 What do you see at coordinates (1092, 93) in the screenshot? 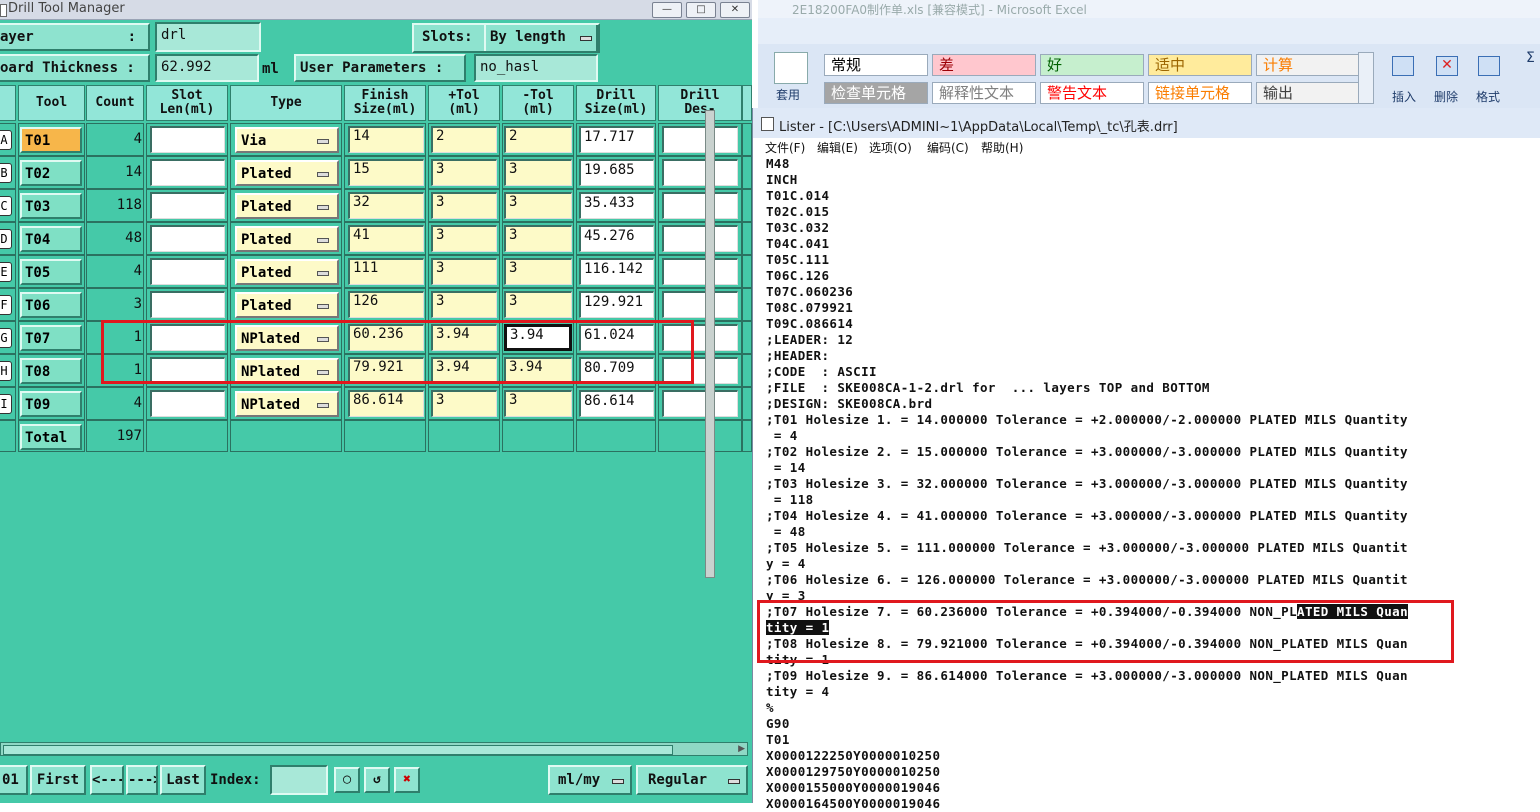
I see `cell-style-swatch: 警告文本` at bounding box center [1092, 93].